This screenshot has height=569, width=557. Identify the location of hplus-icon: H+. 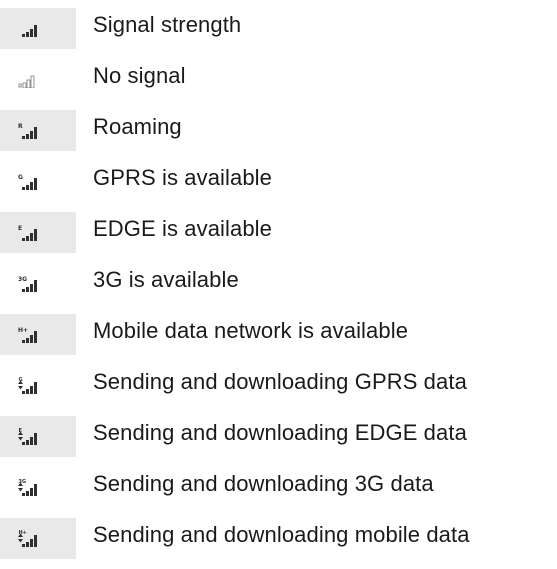
(27, 335).